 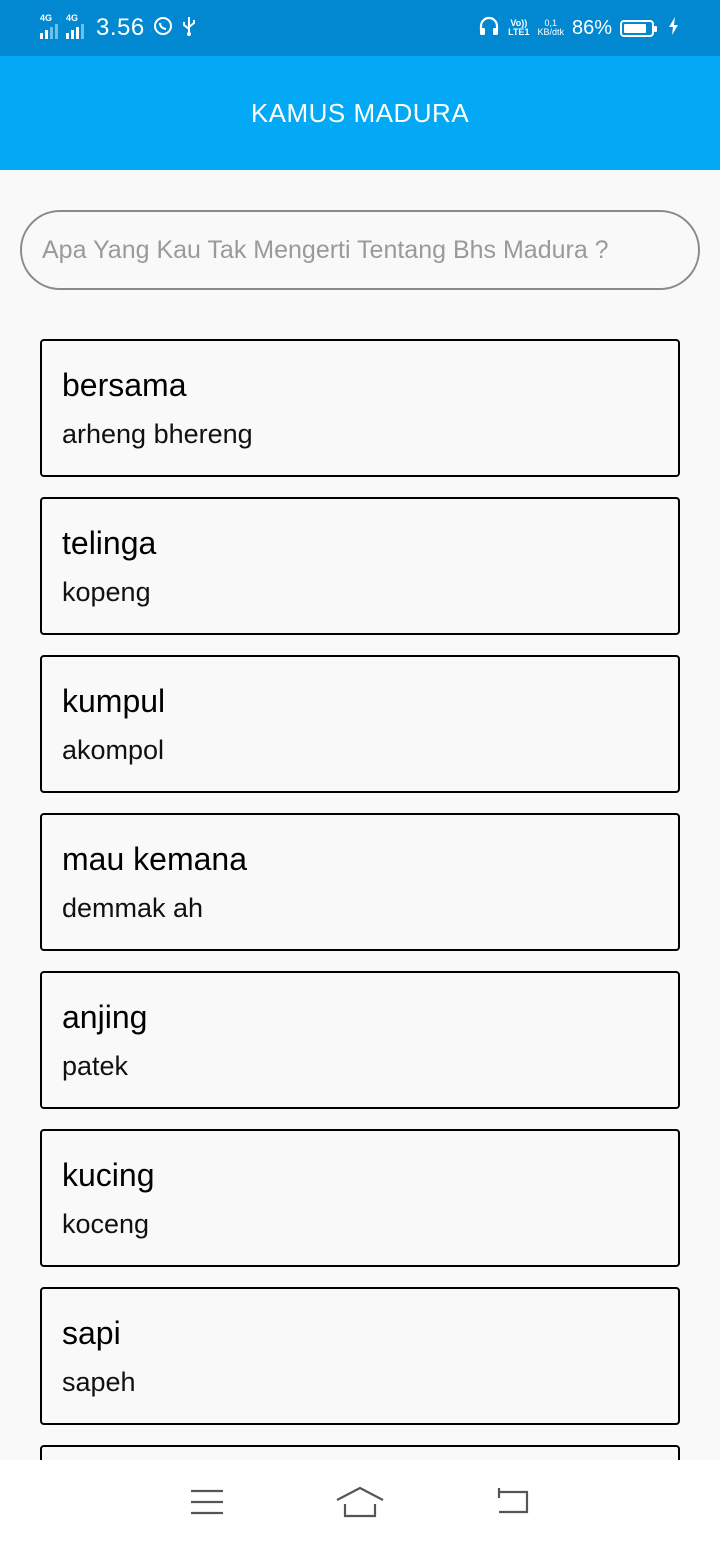 What do you see at coordinates (360, 566) in the screenshot?
I see `list-item: telinga kopeng` at bounding box center [360, 566].